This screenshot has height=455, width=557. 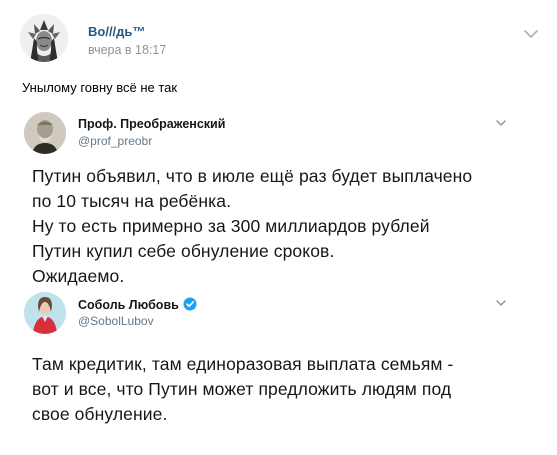 I want to click on professor-portrait-icon, so click(x=45, y=133).